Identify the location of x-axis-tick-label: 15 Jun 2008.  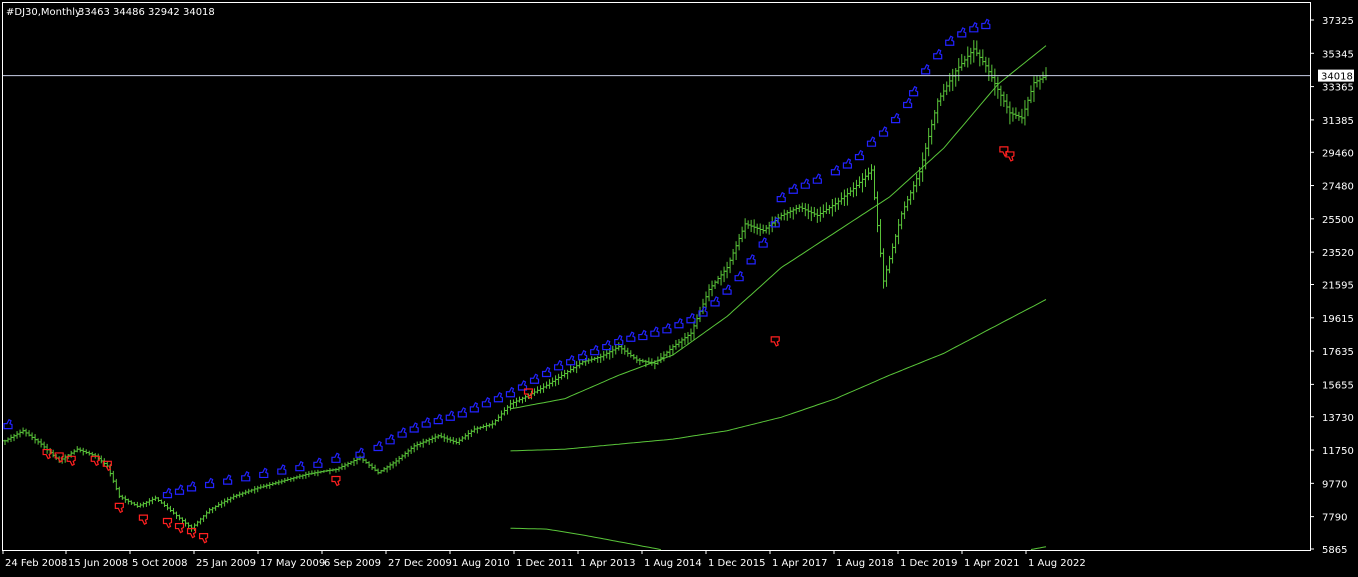
(98, 563).